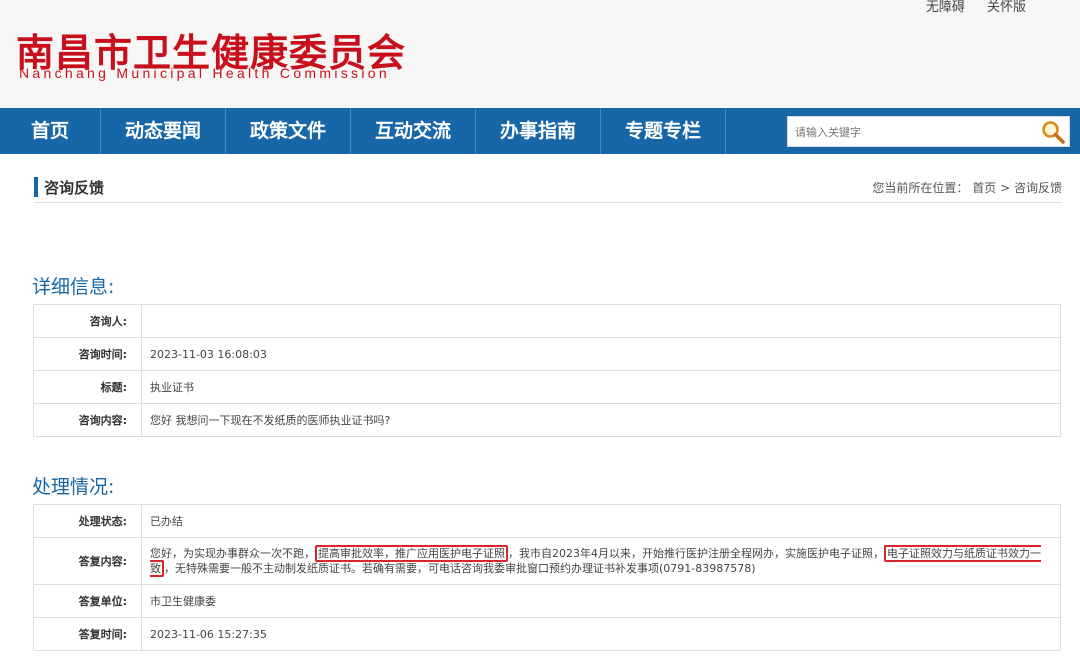  What do you see at coordinates (204, 73) in the screenshot?
I see `site-logo-english: Nanchang Municipal Health Commission` at bounding box center [204, 73].